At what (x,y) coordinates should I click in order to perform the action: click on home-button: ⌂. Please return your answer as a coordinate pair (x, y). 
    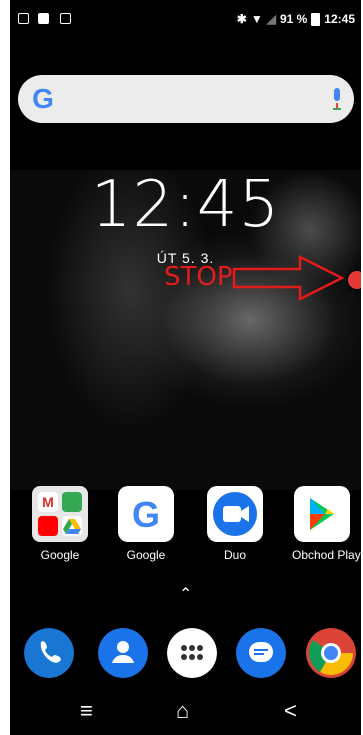
    Looking at the image, I should click on (182, 711).